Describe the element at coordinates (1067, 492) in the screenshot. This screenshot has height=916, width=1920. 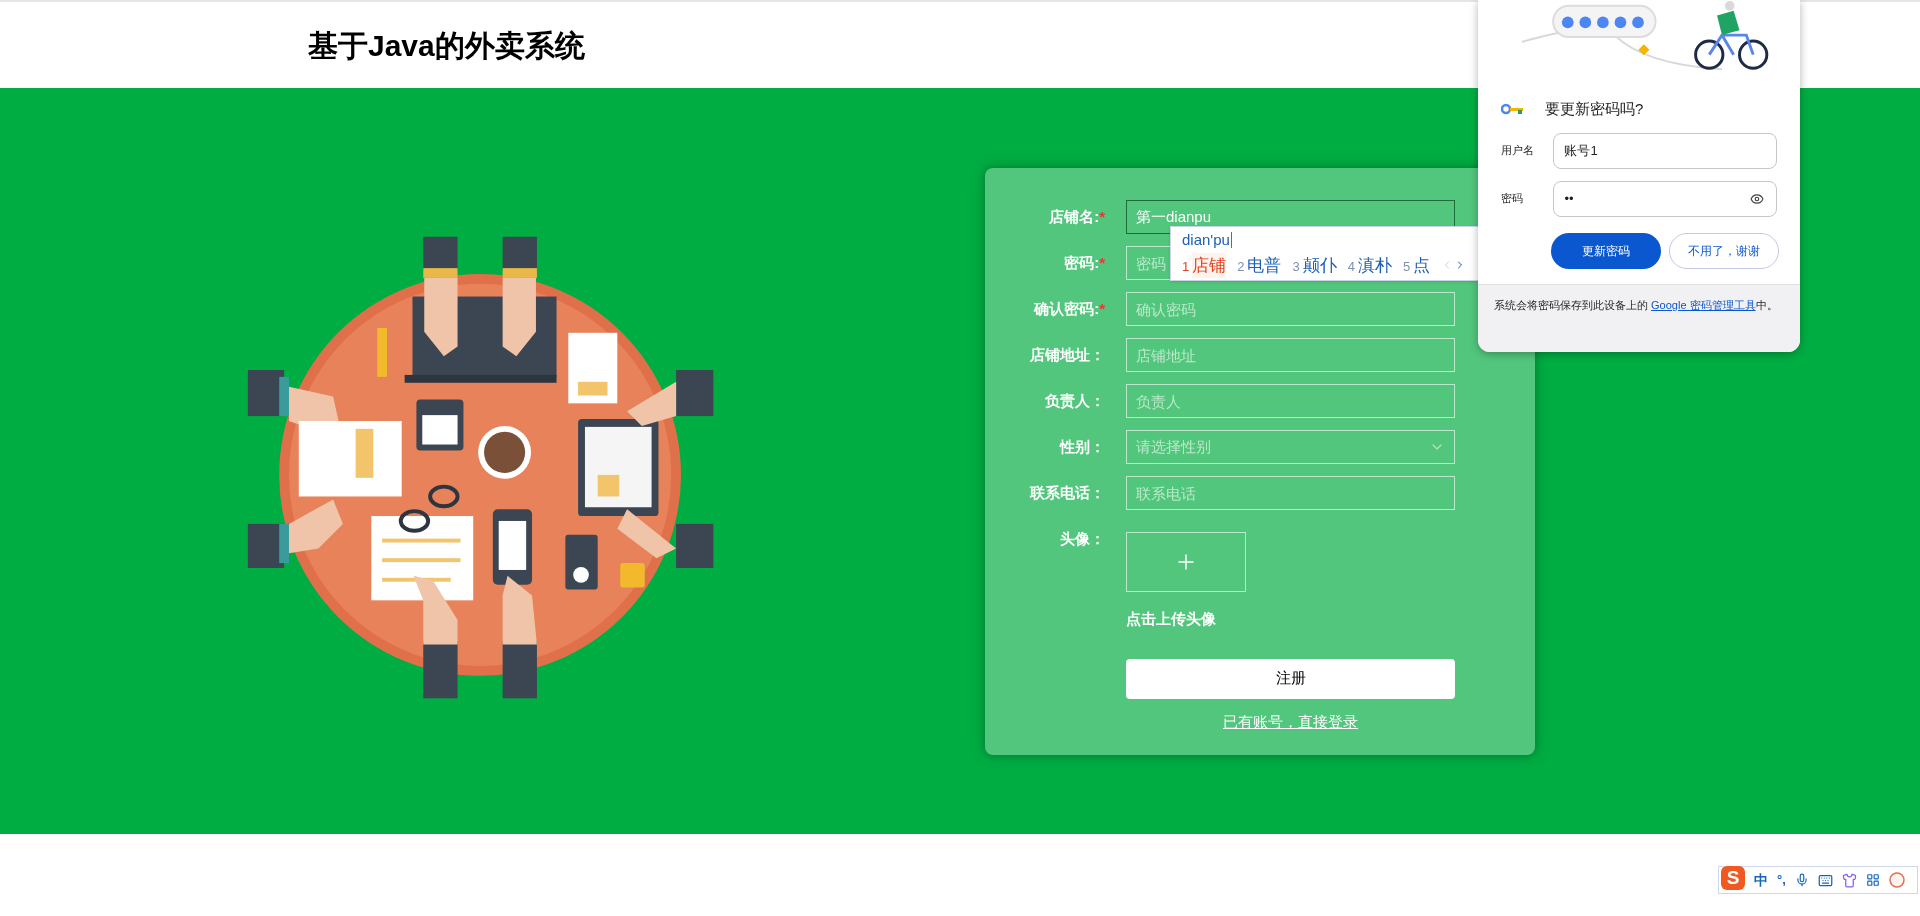
I see `field-label: 联系电话：` at that location.